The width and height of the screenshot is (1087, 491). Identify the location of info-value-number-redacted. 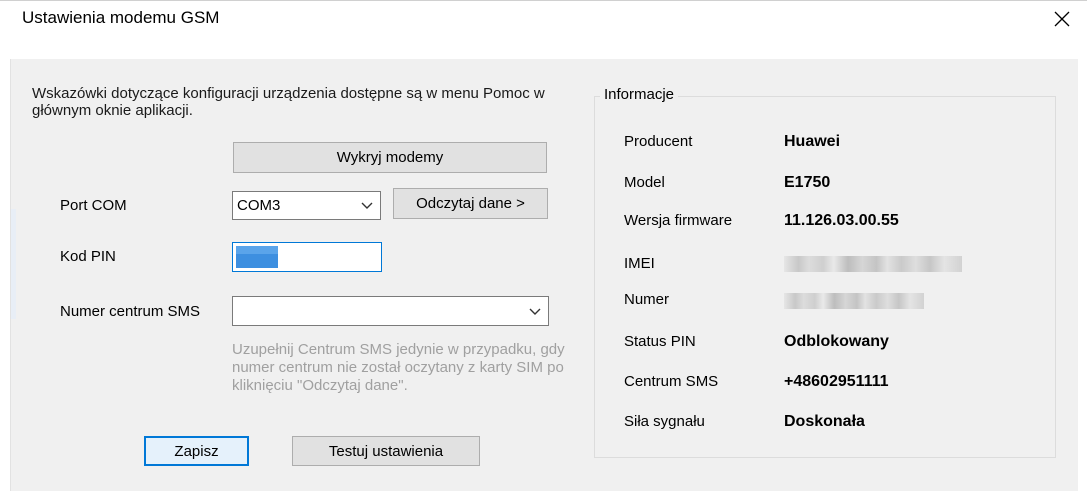
(854, 301).